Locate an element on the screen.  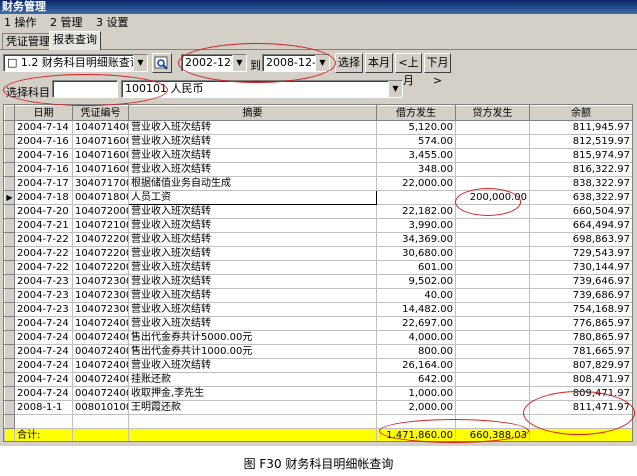
current-row-arrow-icon: ▶ is located at coordinates (9, 197).